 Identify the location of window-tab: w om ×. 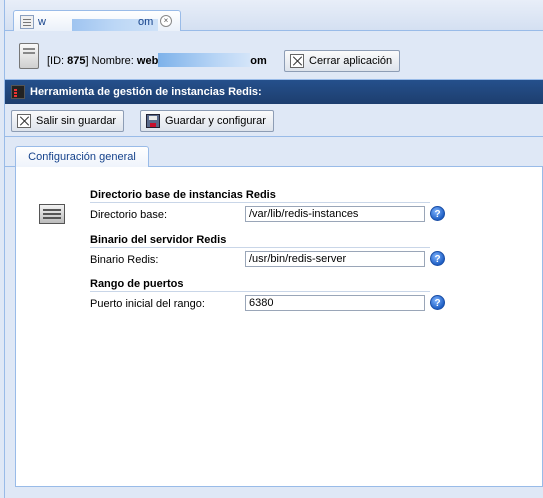
(97, 21).